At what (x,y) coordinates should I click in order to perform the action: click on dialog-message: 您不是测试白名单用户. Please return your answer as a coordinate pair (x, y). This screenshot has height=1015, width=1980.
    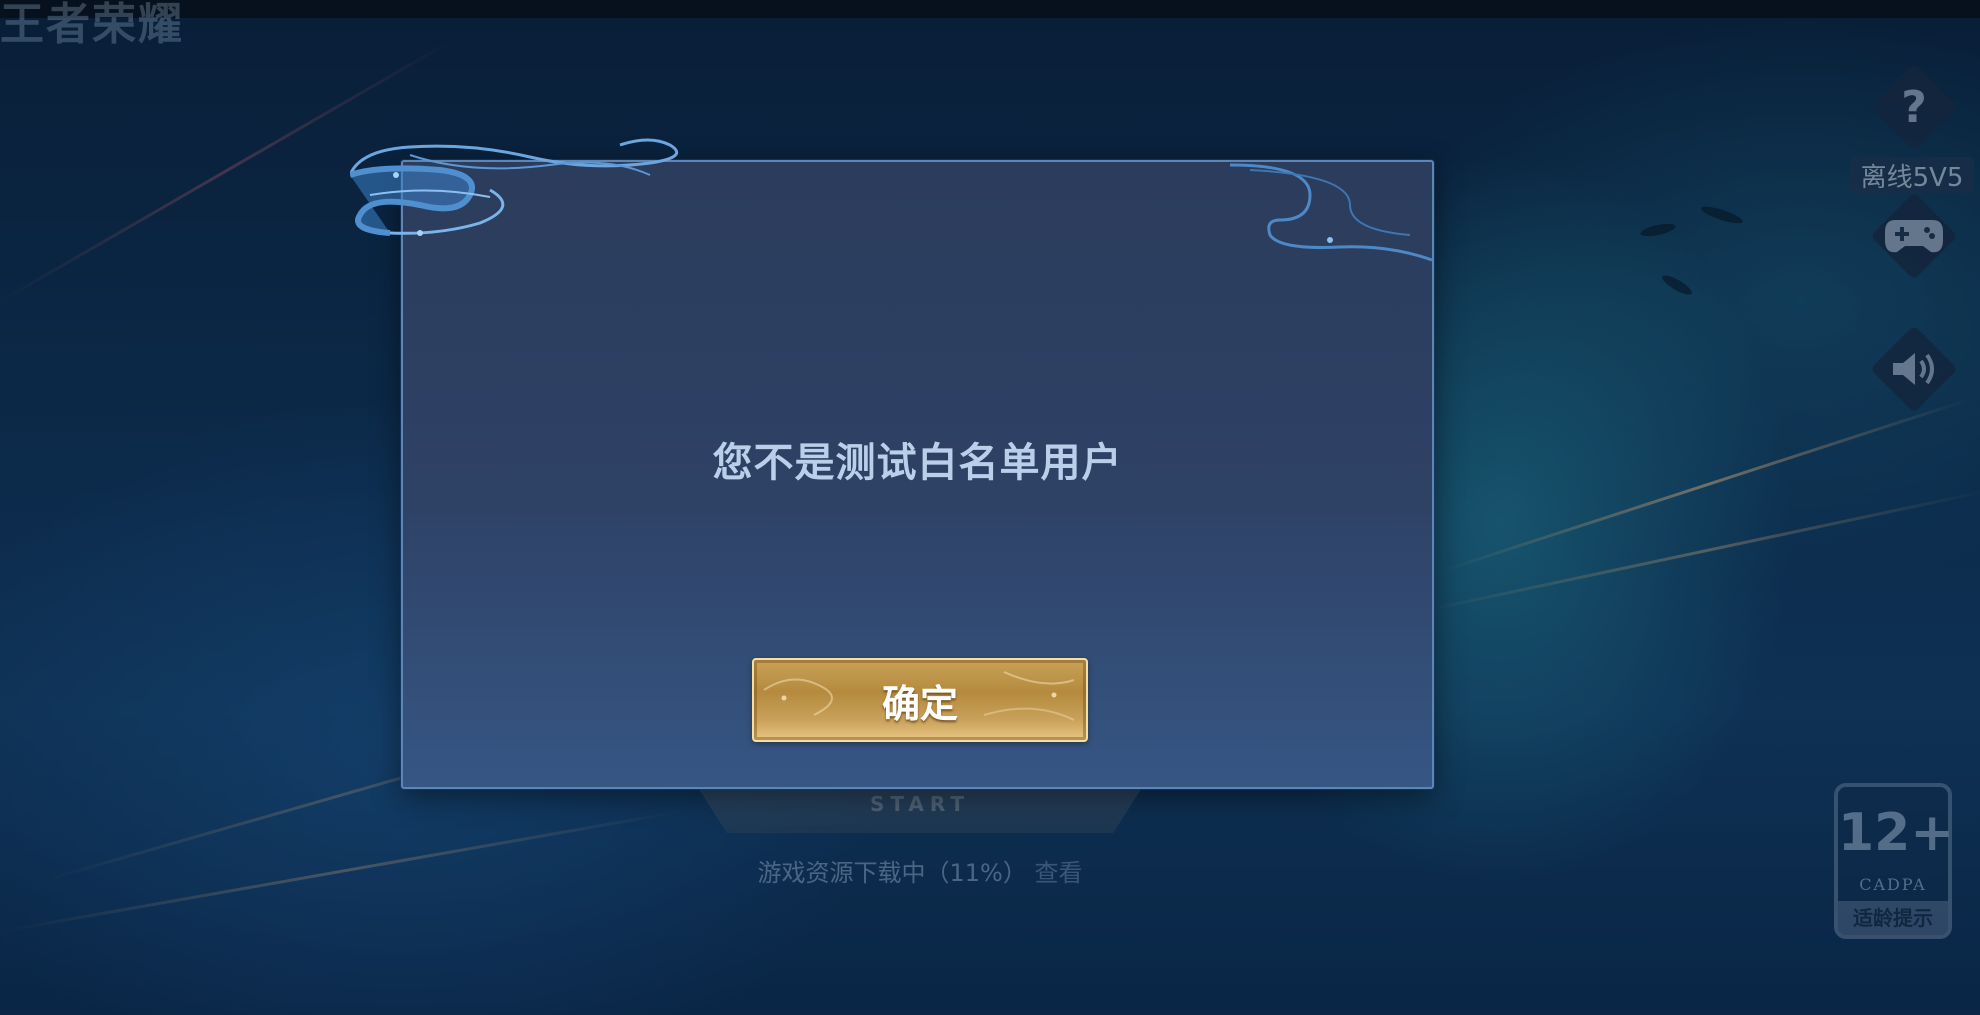
    Looking at the image, I should click on (917, 463).